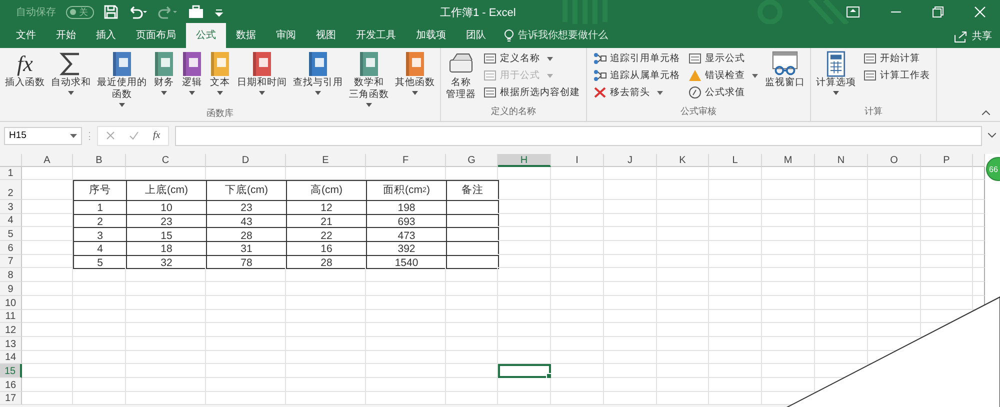 This screenshot has height=407, width=1000. Describe the element at coordinates (853, 12) in the screenshot. I see `ribbon-display-icon` at that location.